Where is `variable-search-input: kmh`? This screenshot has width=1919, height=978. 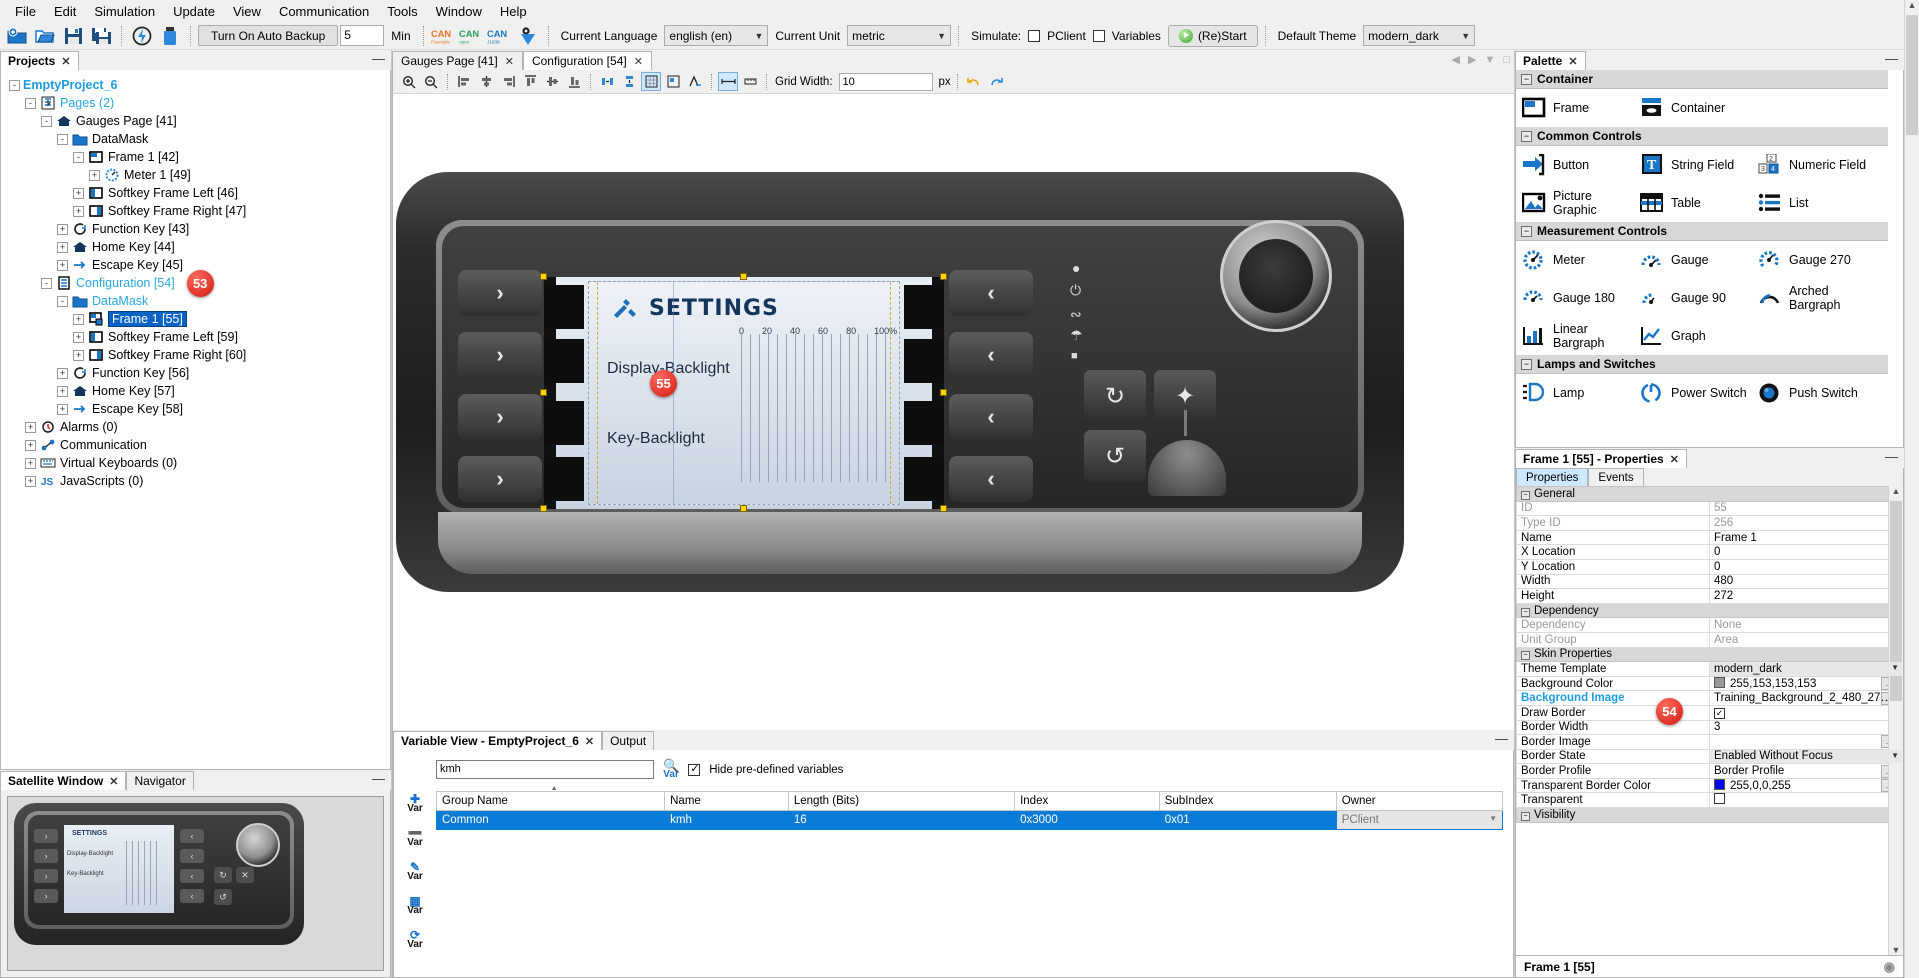
variable-search-input: kmh is located at coordinates (545, 769).